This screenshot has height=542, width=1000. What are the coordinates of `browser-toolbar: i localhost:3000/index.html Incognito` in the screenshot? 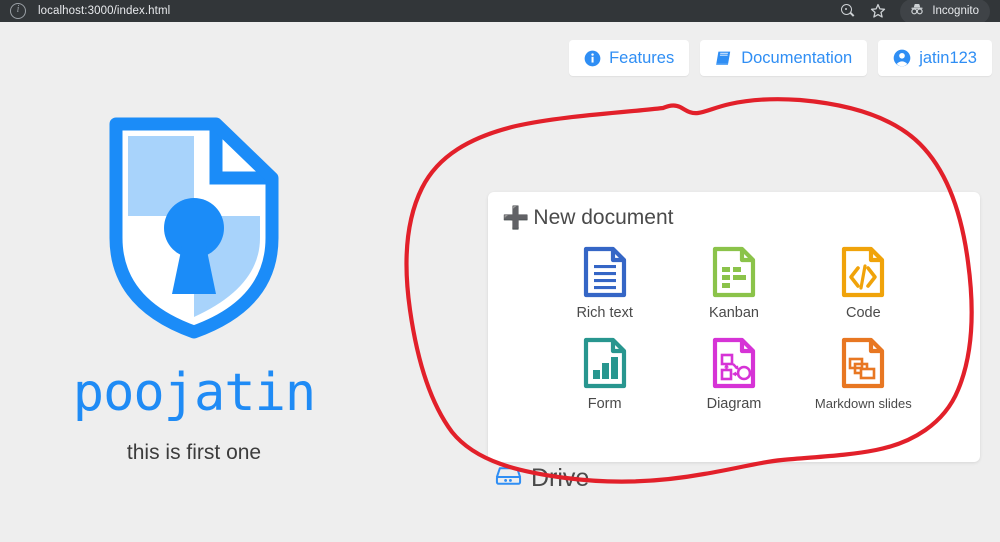 It's located at (500, 12).